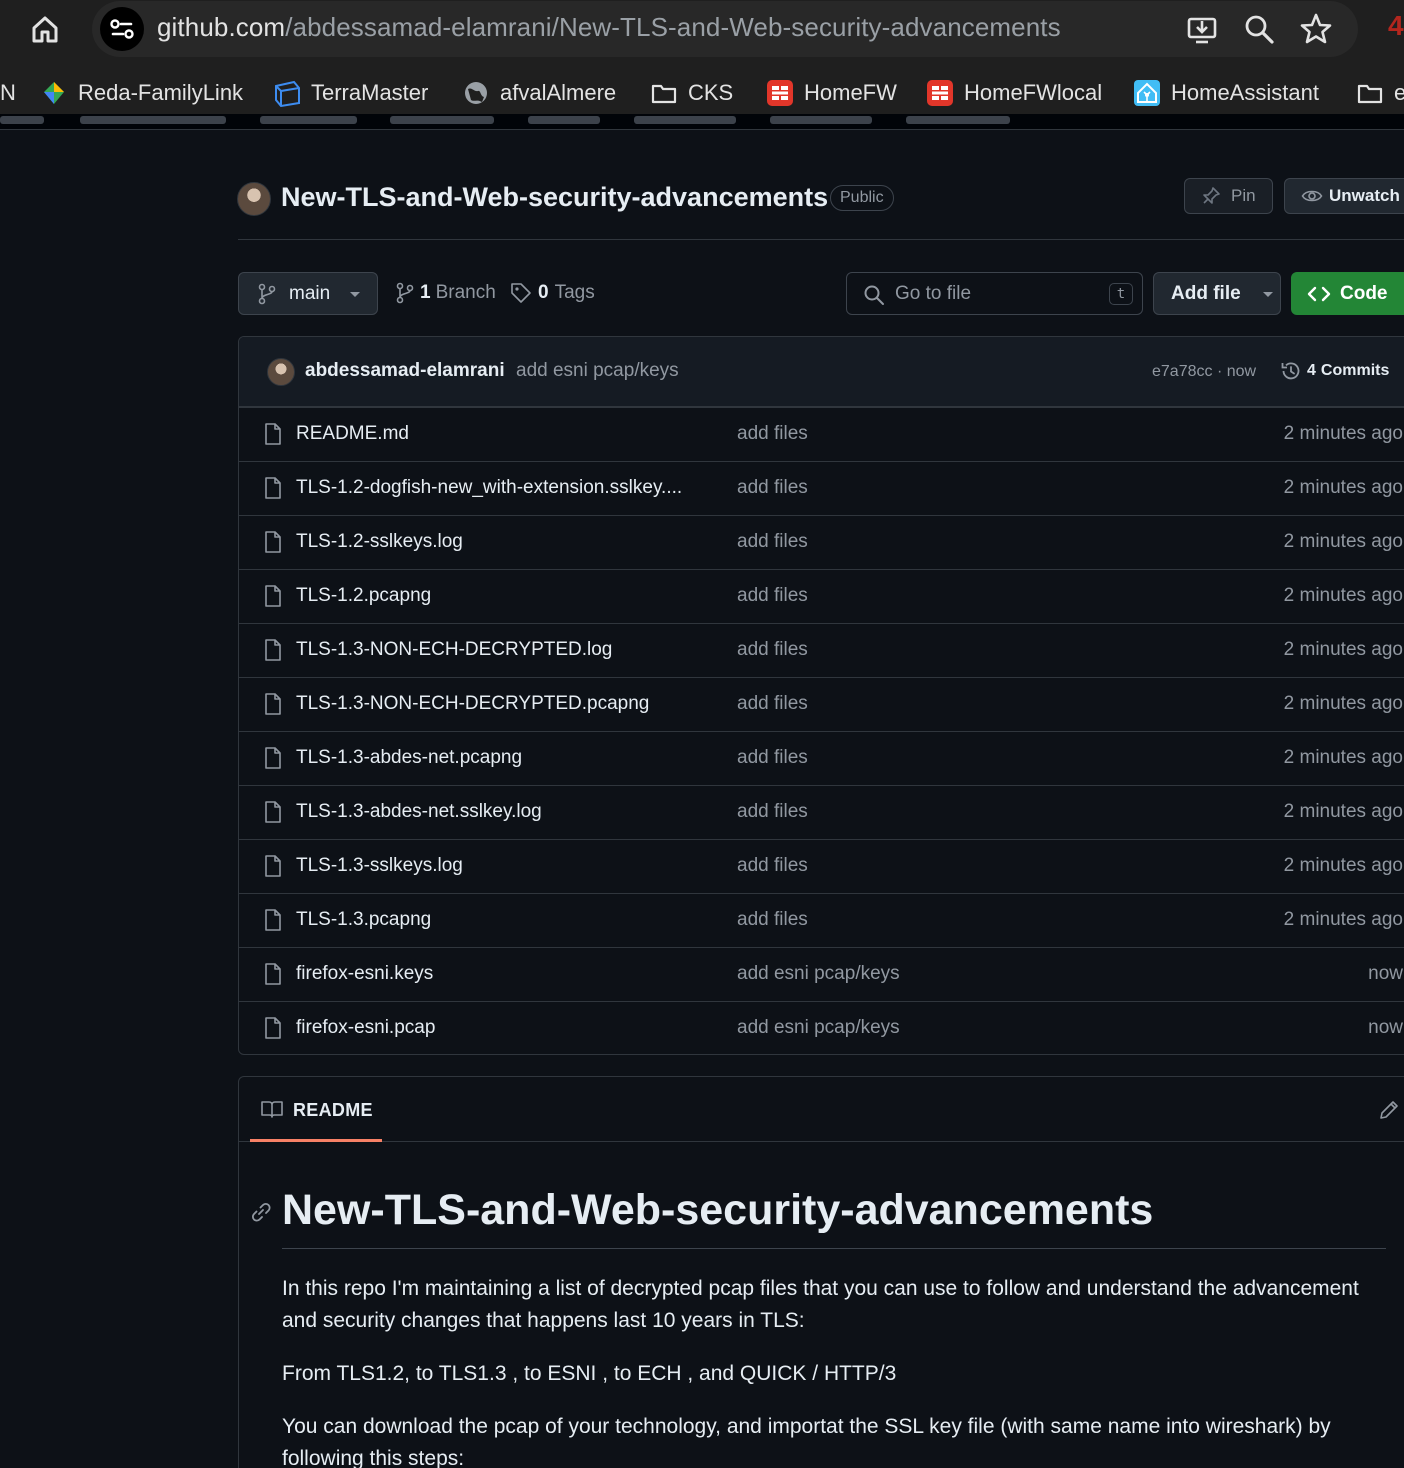 The image size is (1404, 1468). I want to click on add-file-label: Add file, so click(1206, 293).